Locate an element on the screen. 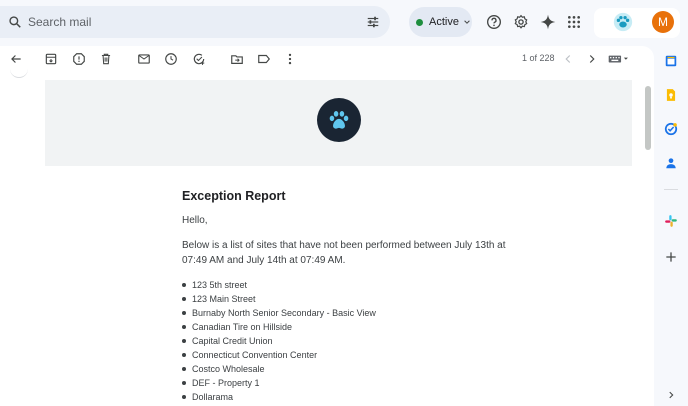 Image resolution: width=688 pixels, height=406 pixels. status-selector: Active is located at coordinates (440, 22).